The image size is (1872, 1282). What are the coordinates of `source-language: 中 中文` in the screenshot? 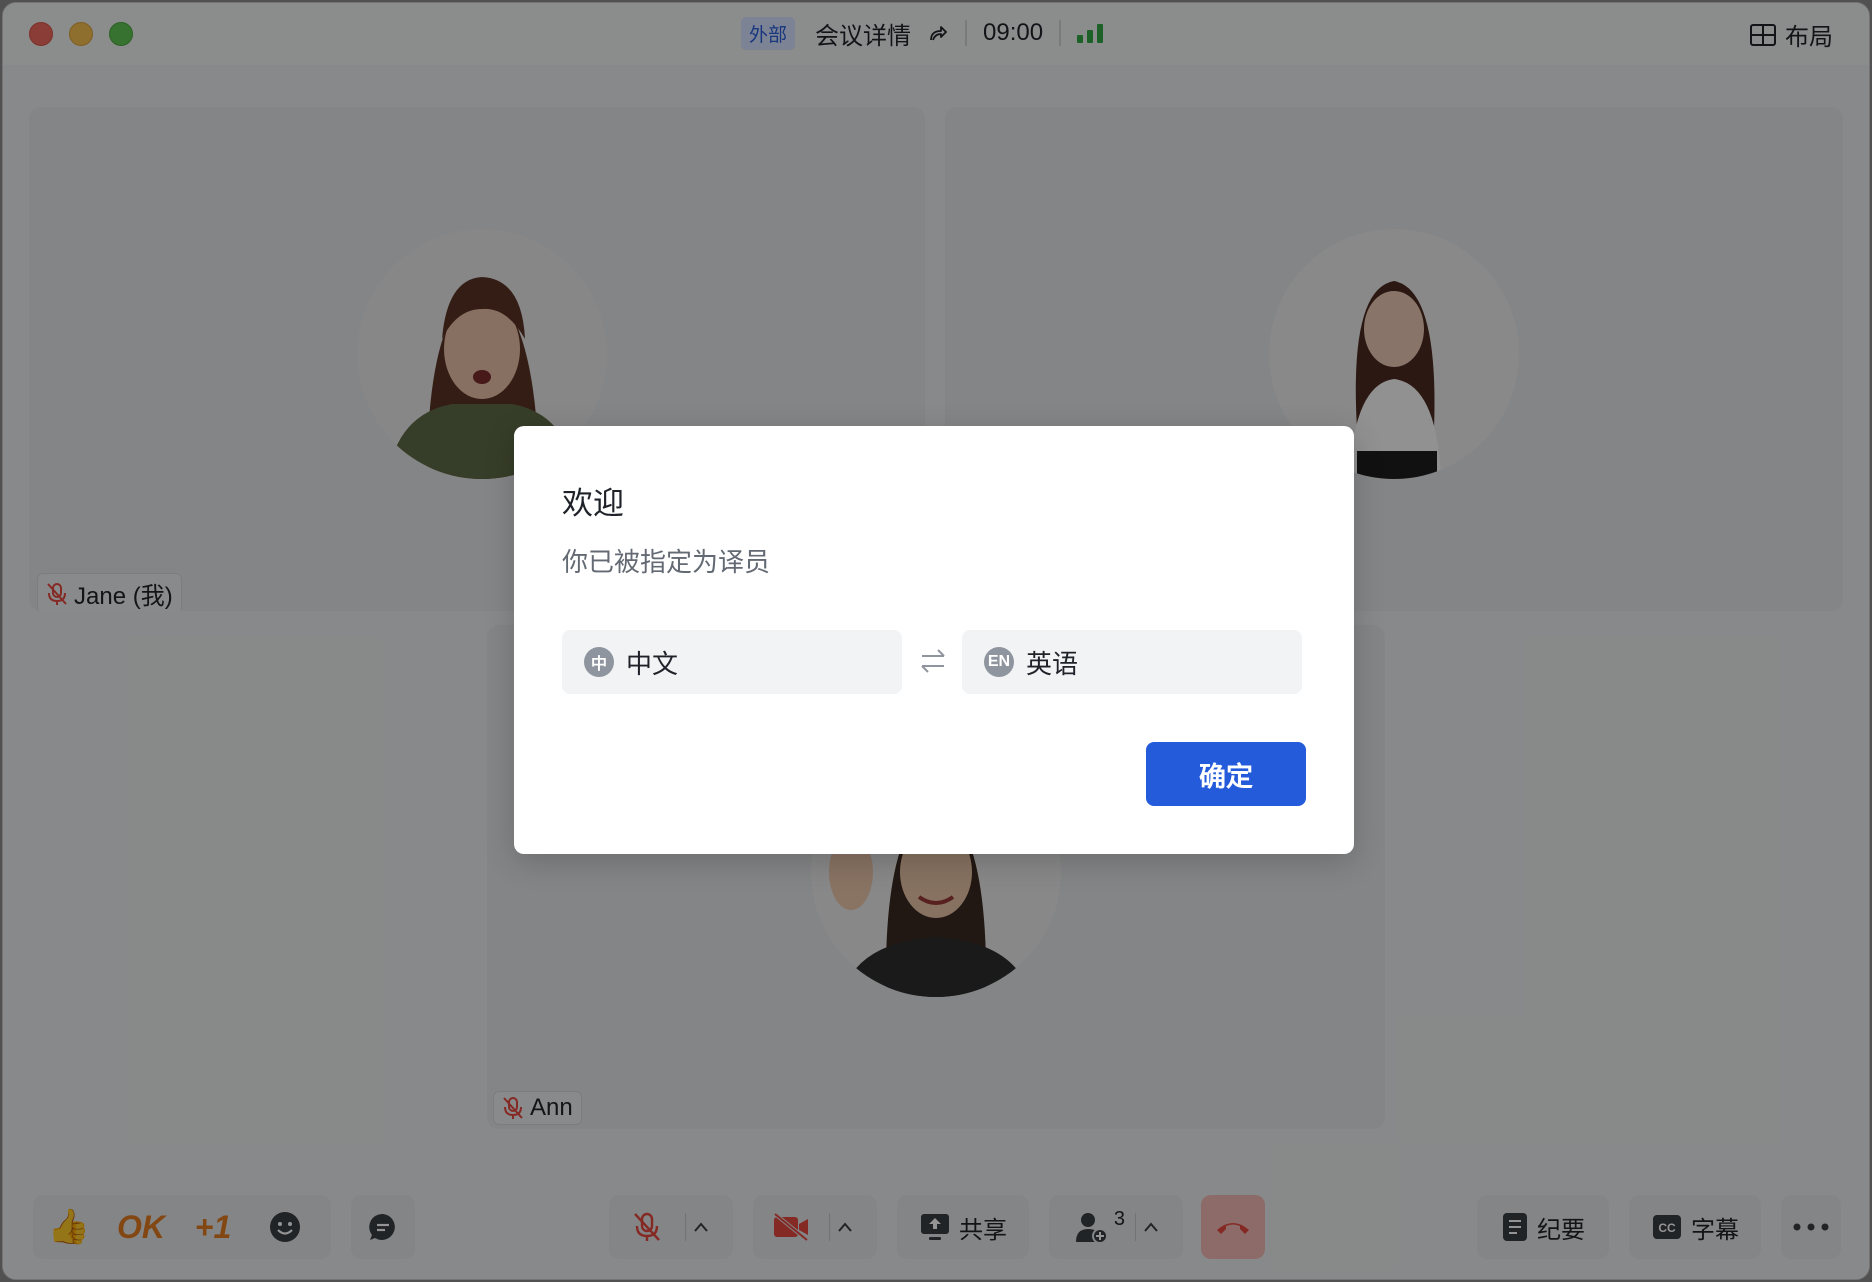 It's located at (732, 662).